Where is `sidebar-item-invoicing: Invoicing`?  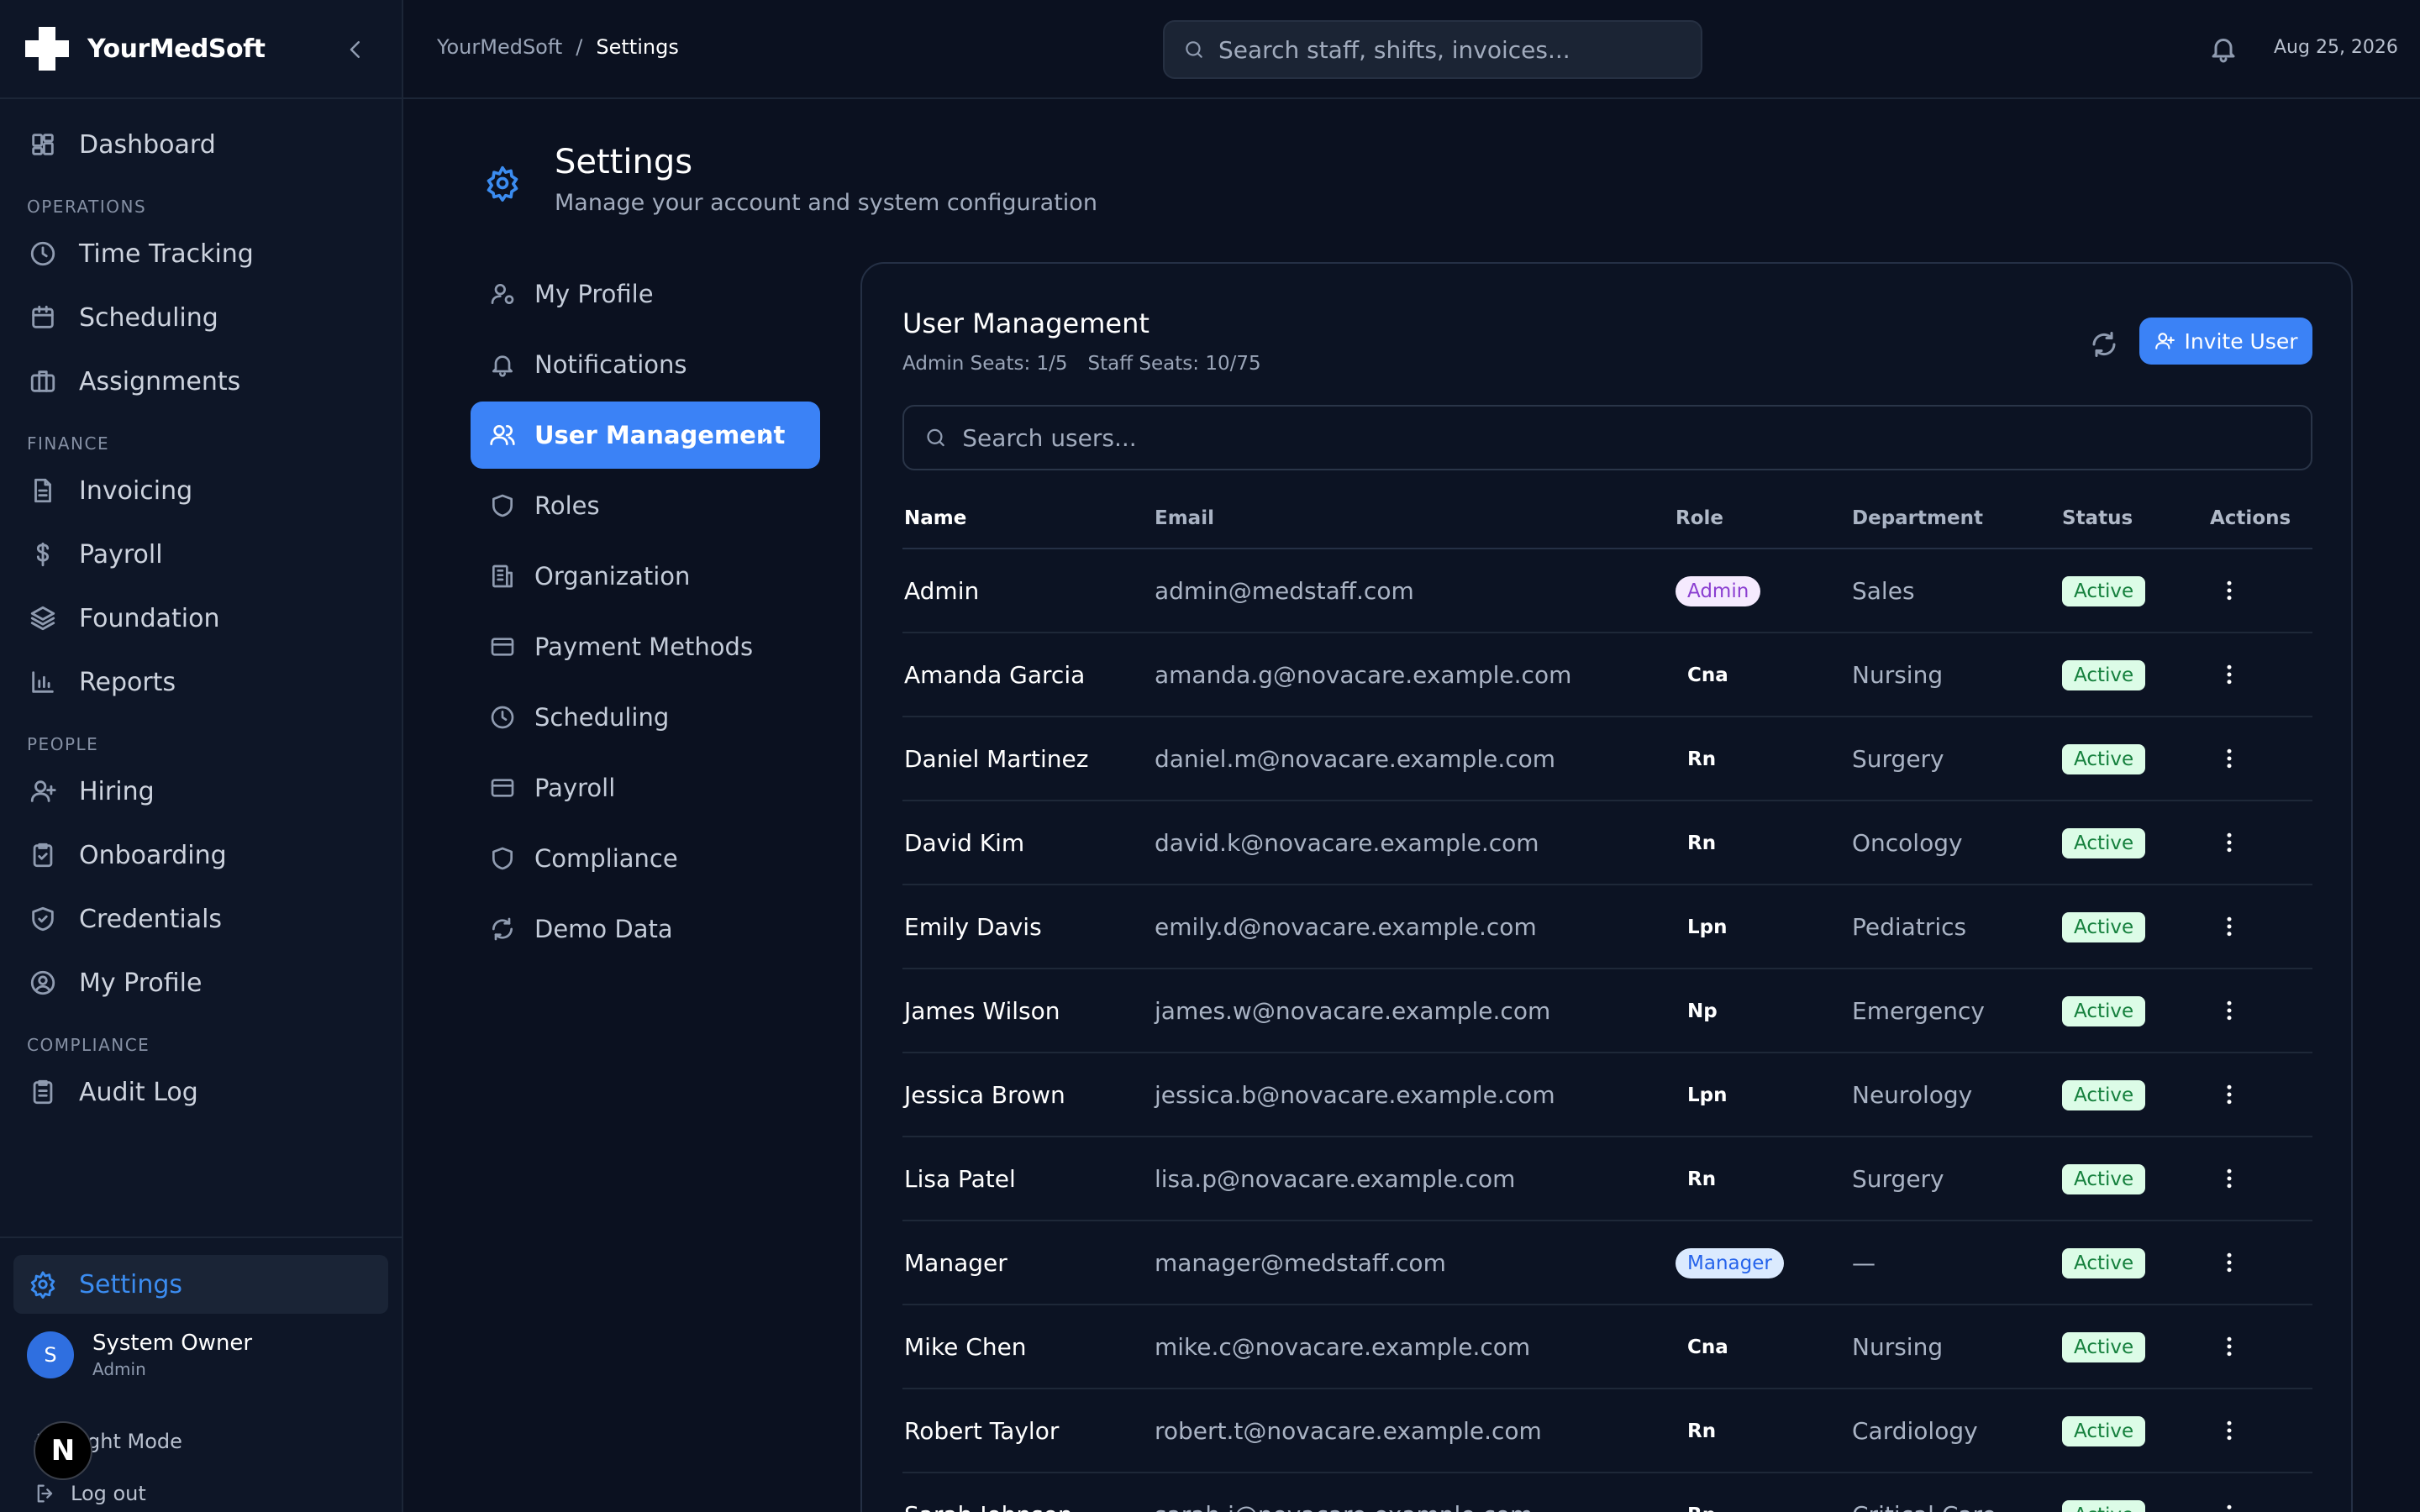 sidebar-item-invoicing: Invoicing is located at coordinates (201, 490).